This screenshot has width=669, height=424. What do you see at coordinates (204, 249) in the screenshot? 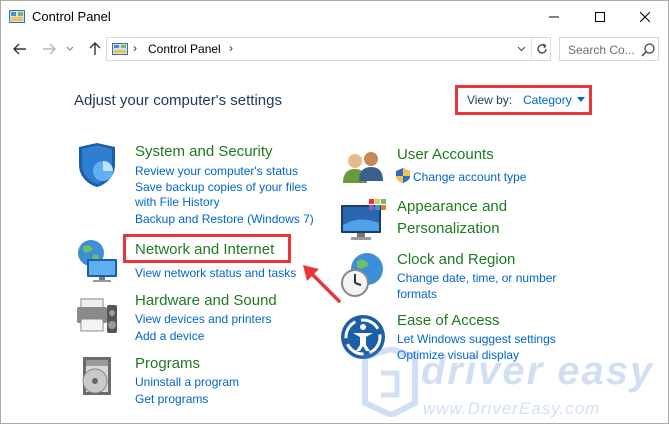
I see `category-network-and-internet: Network and Internet` at bounding box center [204, 249].